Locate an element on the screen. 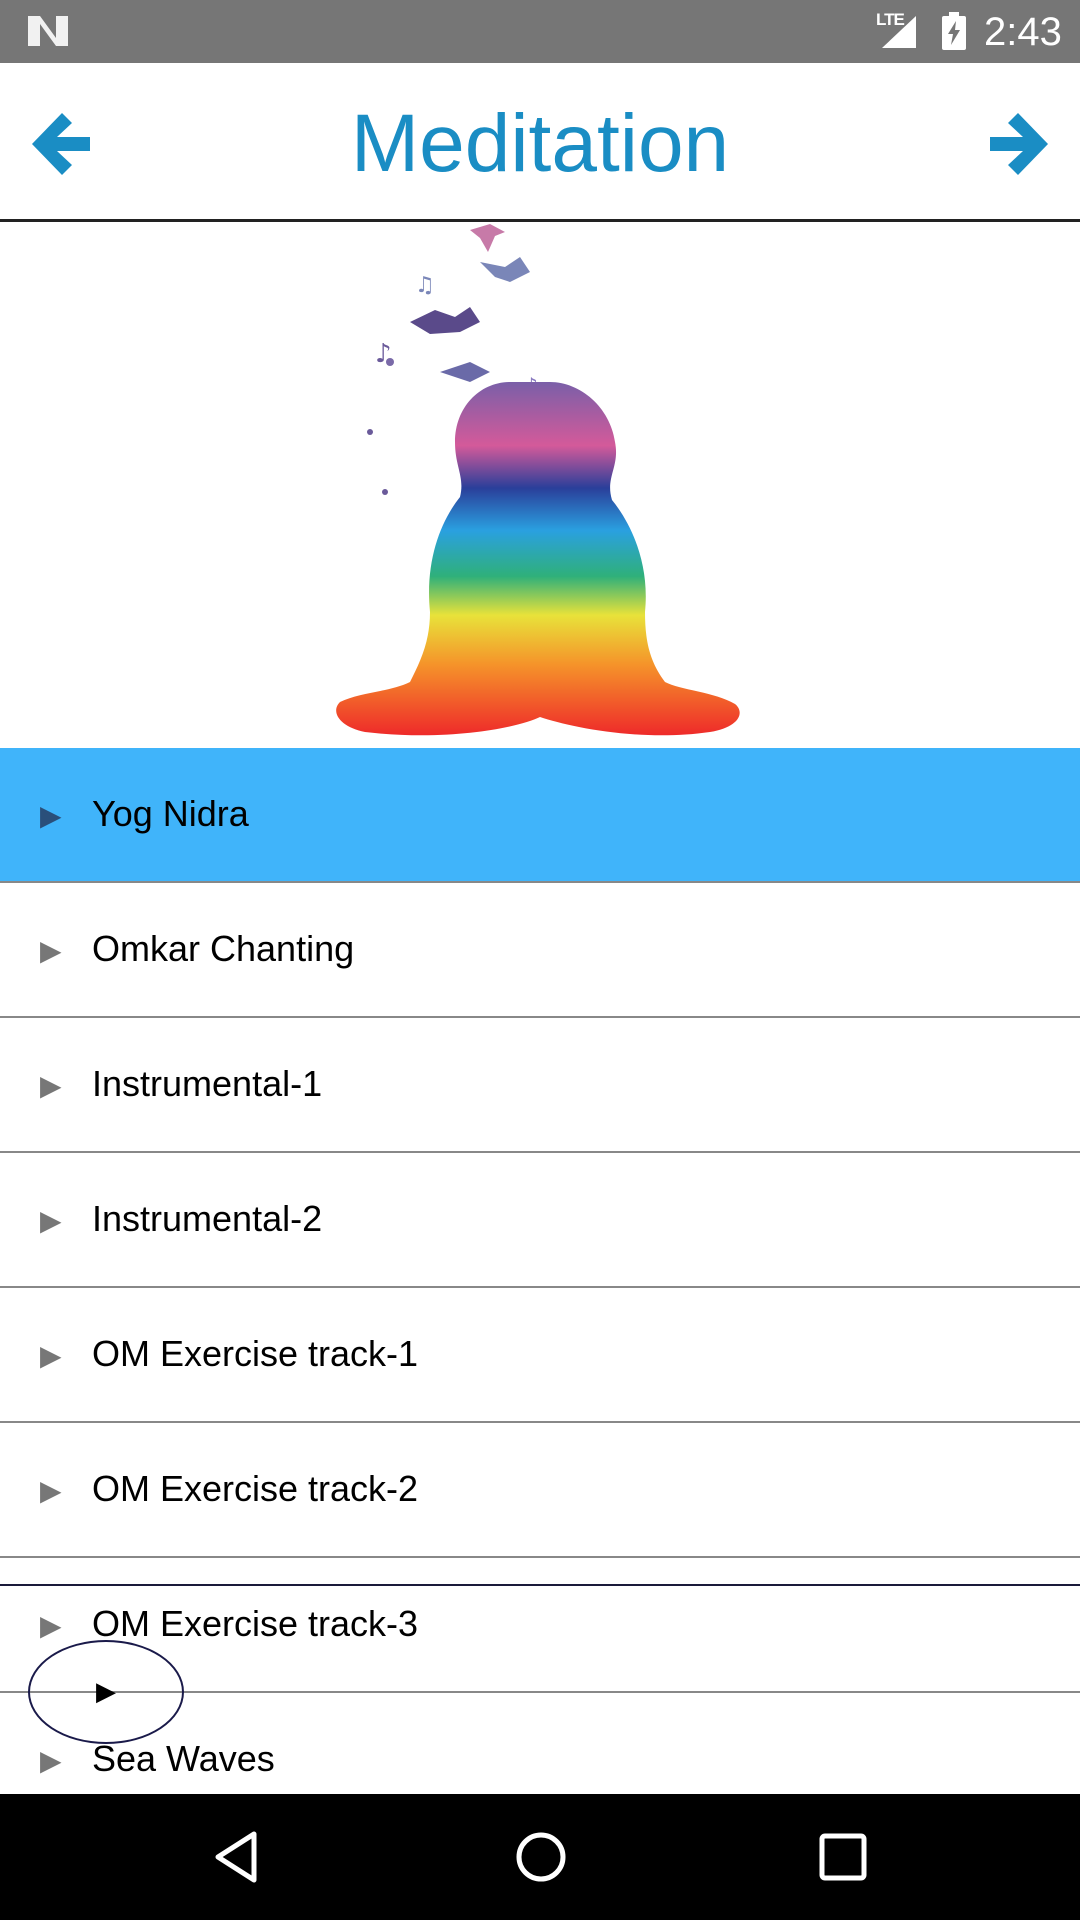 This screenshot has height=1920, width=1080. track-item-om-exercise-1: ▶ OM Exercise track-1 is located at coordinates (540, 1355).